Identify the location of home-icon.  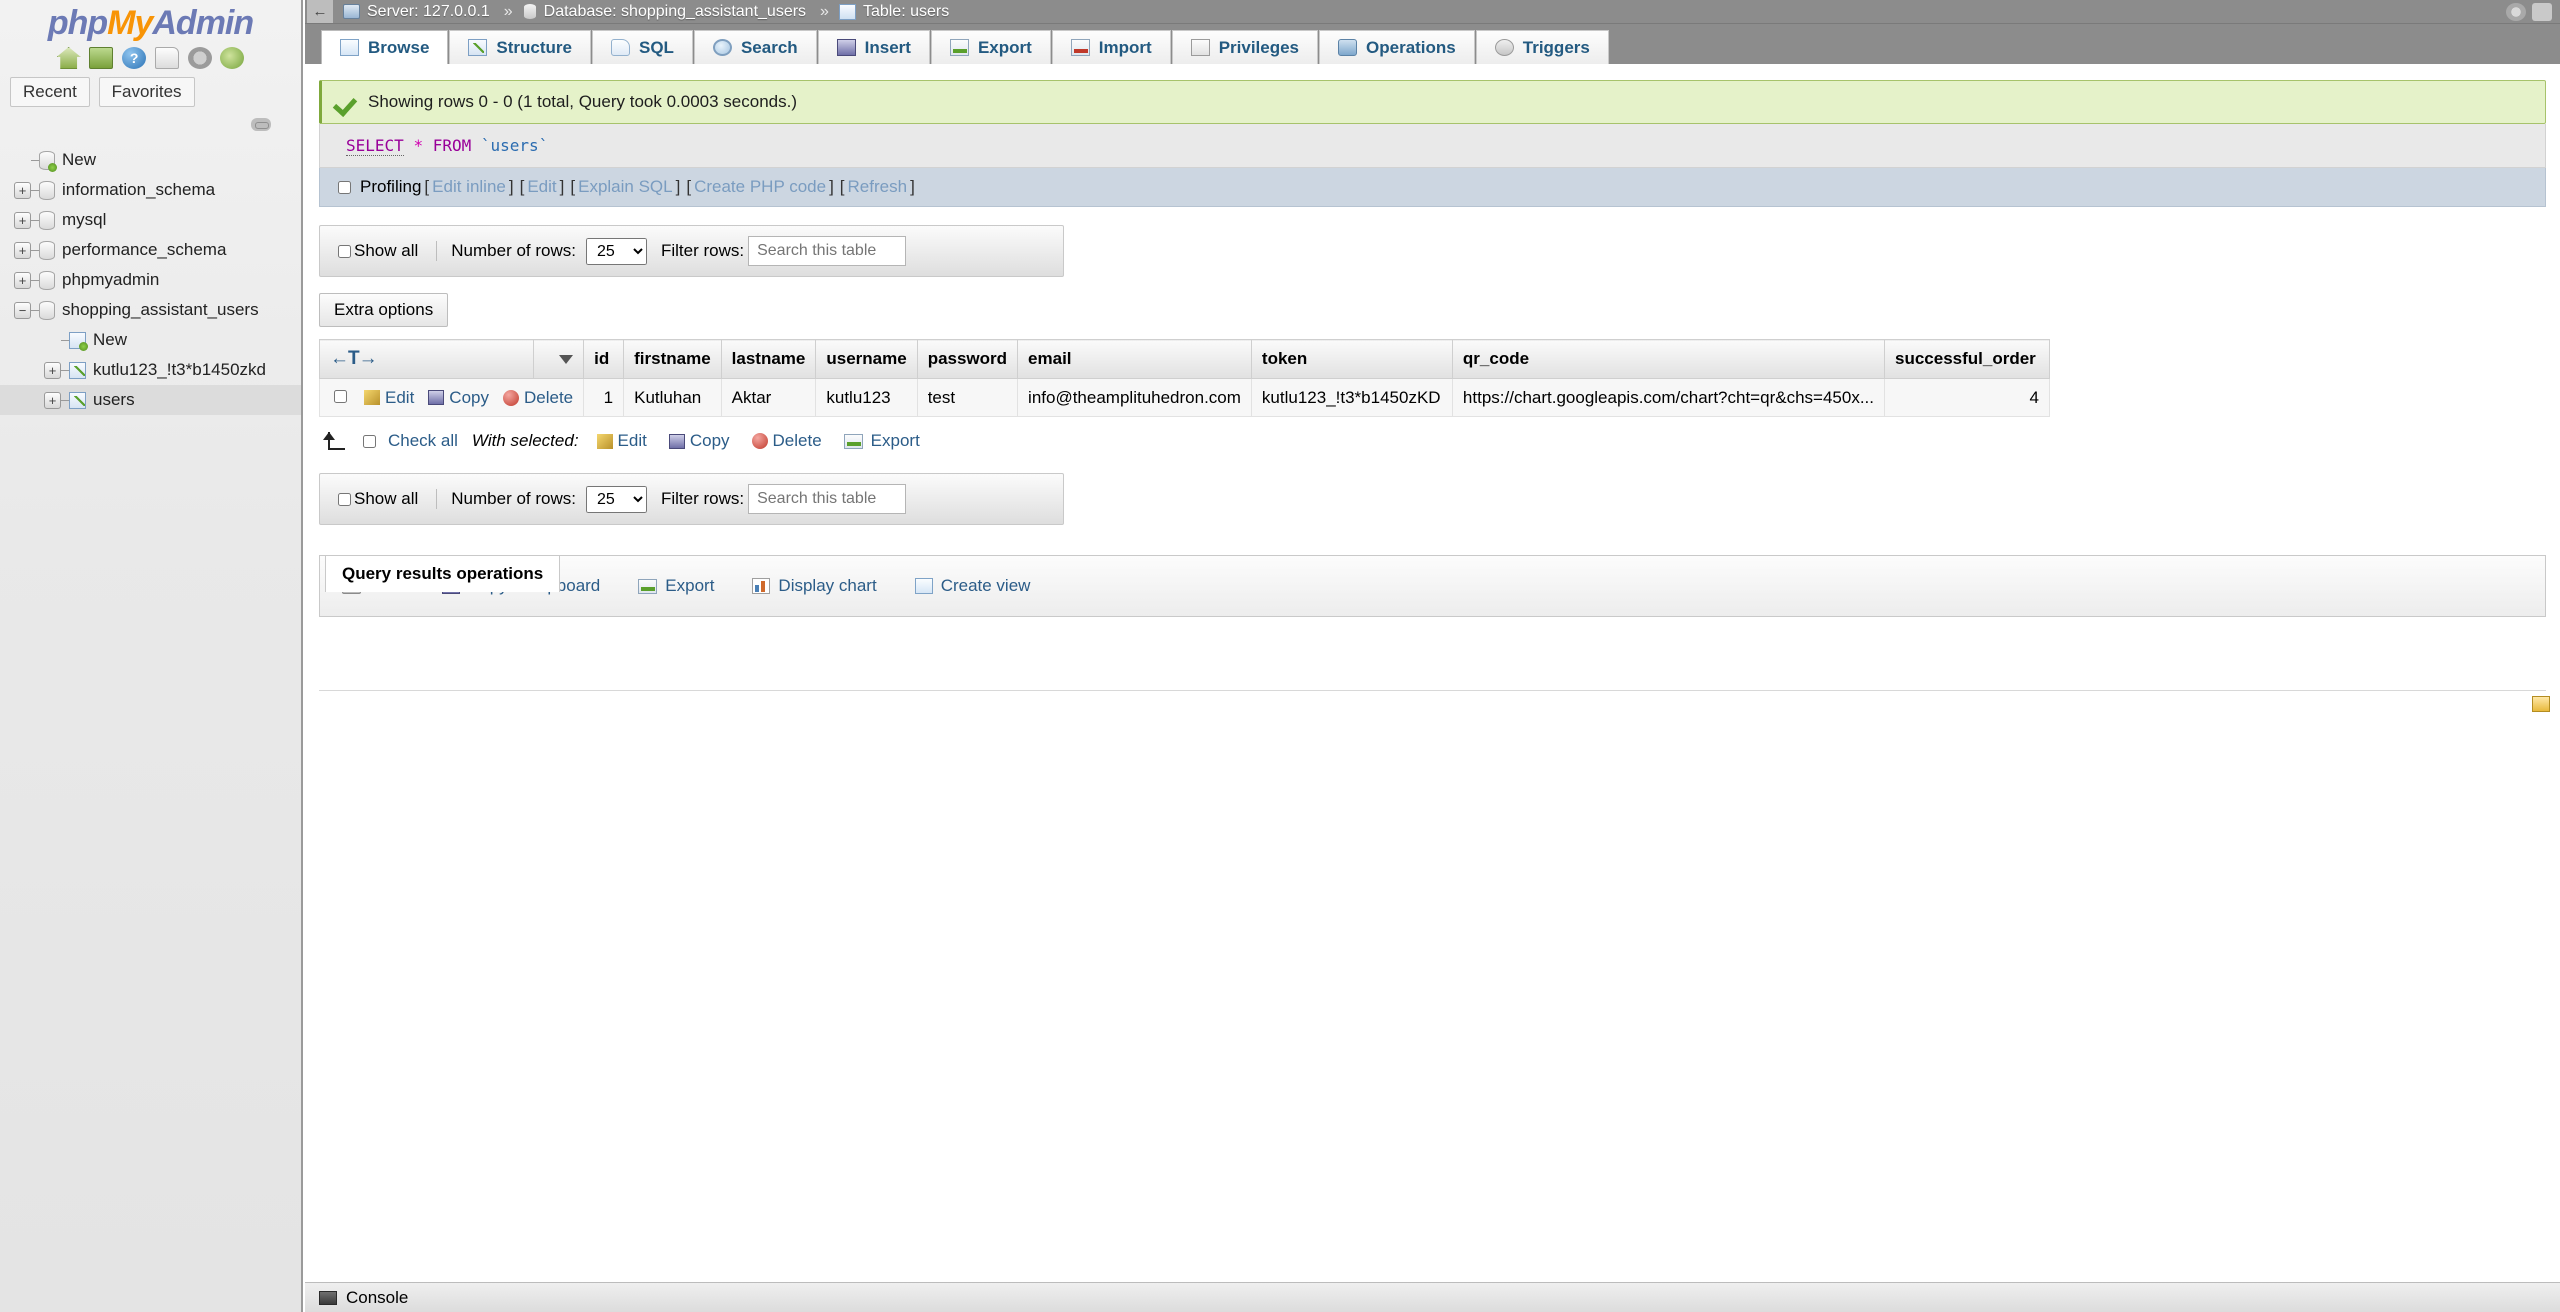
(68, 58).